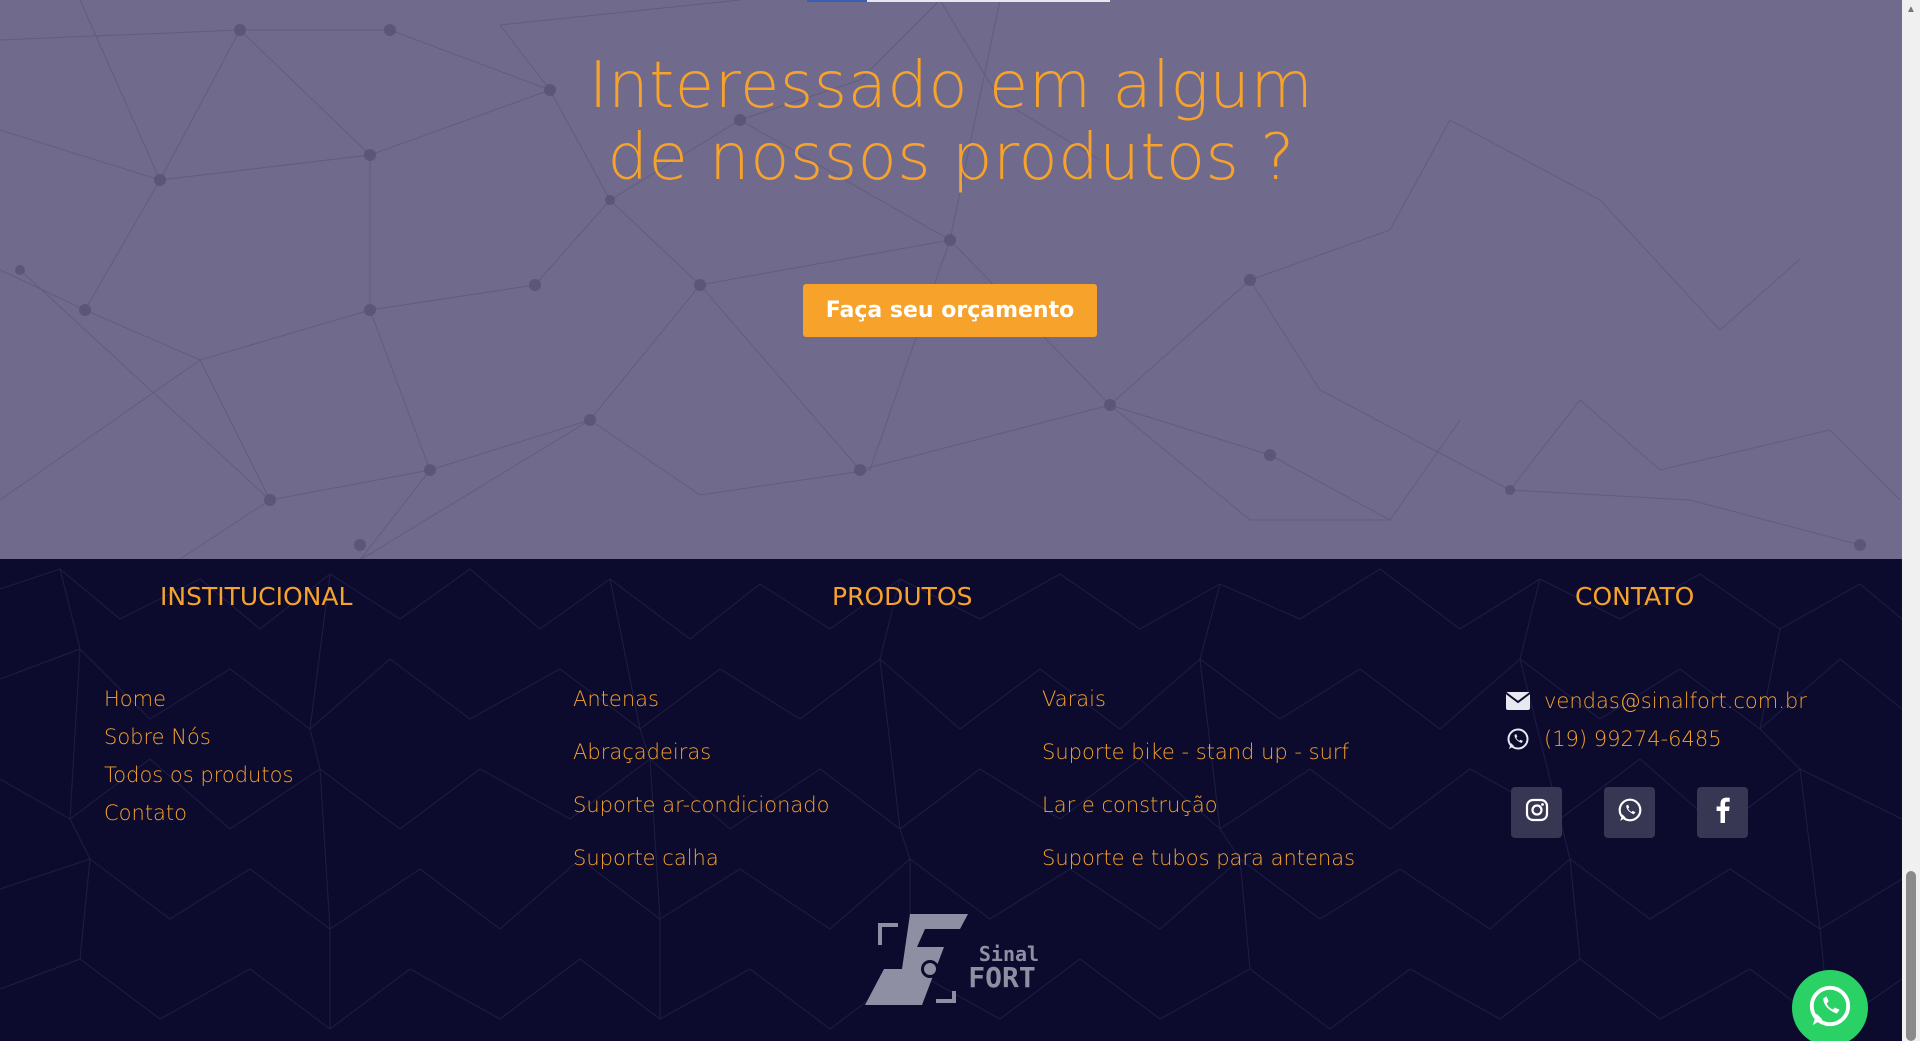 The image size is (1920, 1041). Describe the element at coordinates (1001, 977) in the screenshot. I see `logo-text-fort: FORT` at that location.